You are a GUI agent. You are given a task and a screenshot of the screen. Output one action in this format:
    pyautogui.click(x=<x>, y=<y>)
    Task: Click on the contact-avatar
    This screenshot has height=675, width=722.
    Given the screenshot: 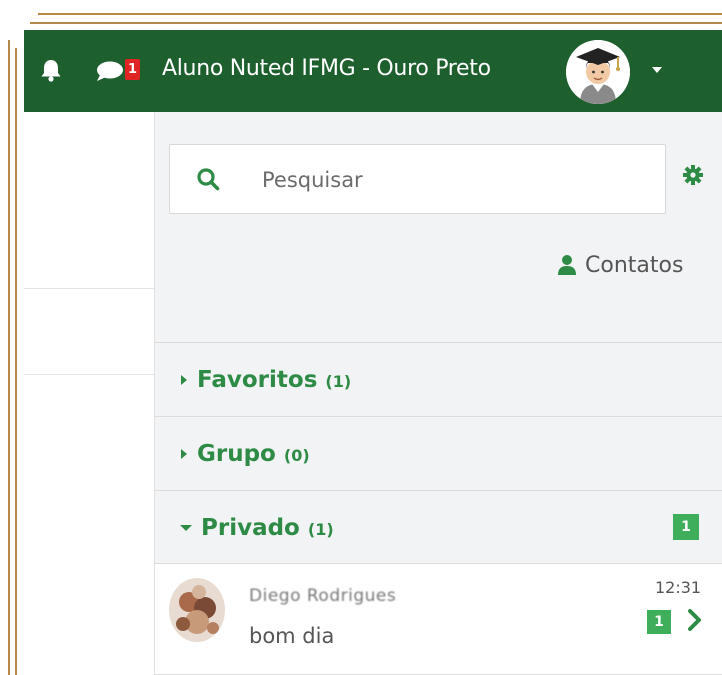 What is the action you would take?
    pyautogui.click(x=197, y=610)
    